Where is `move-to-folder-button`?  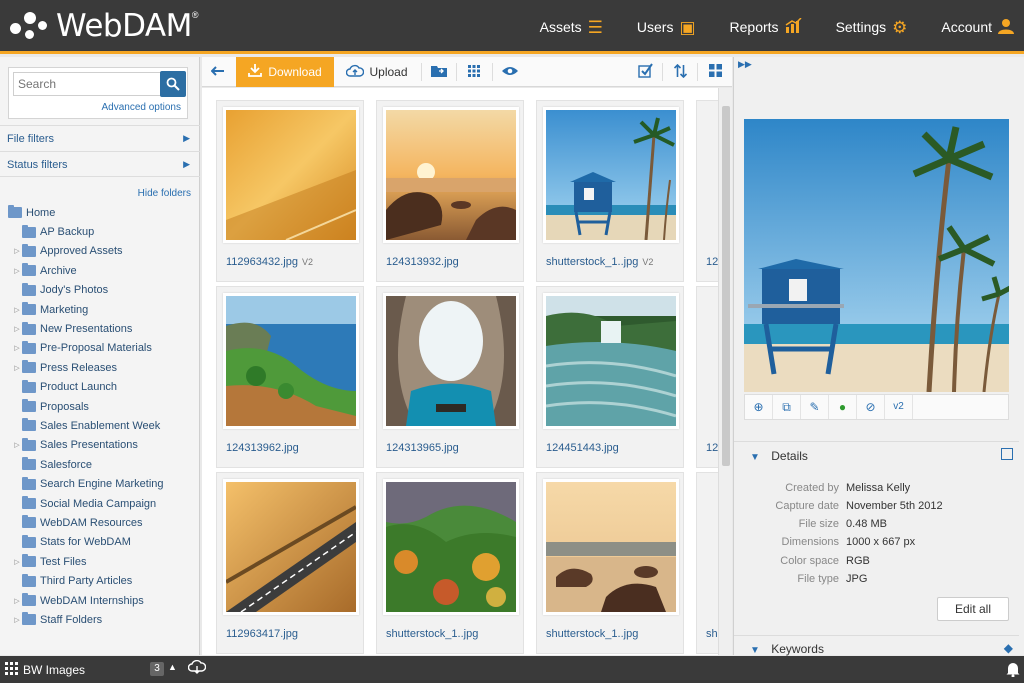
move-to-folder-button is located at coordinates (439, 72).